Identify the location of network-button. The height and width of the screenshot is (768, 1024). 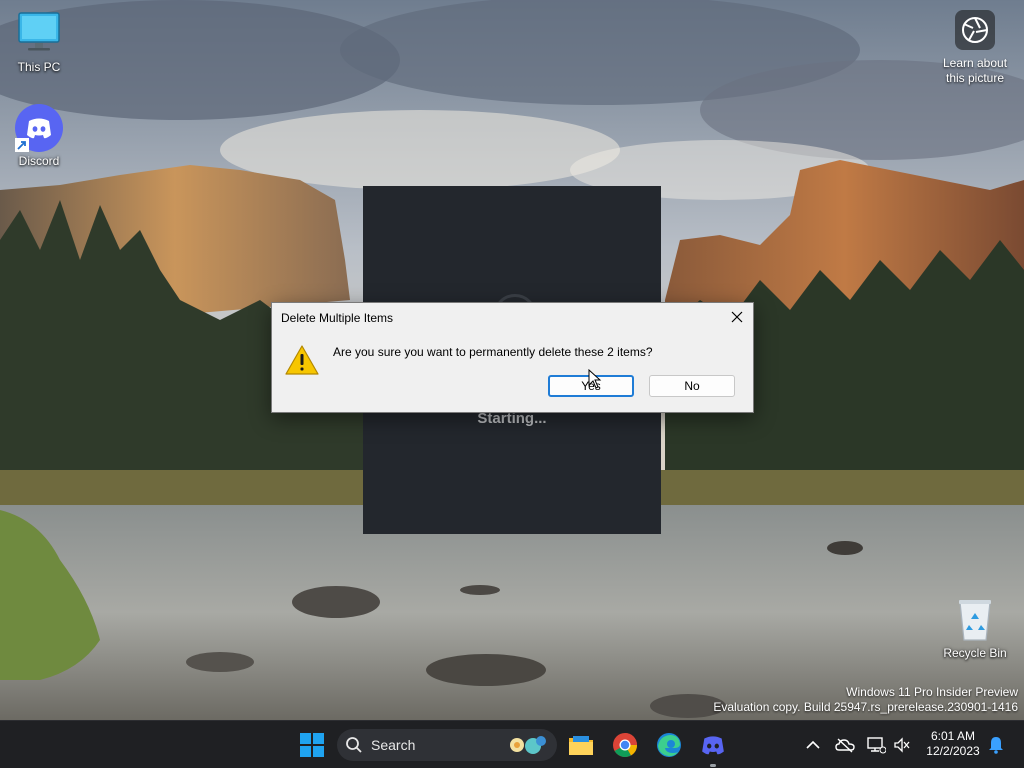
(876, 745).